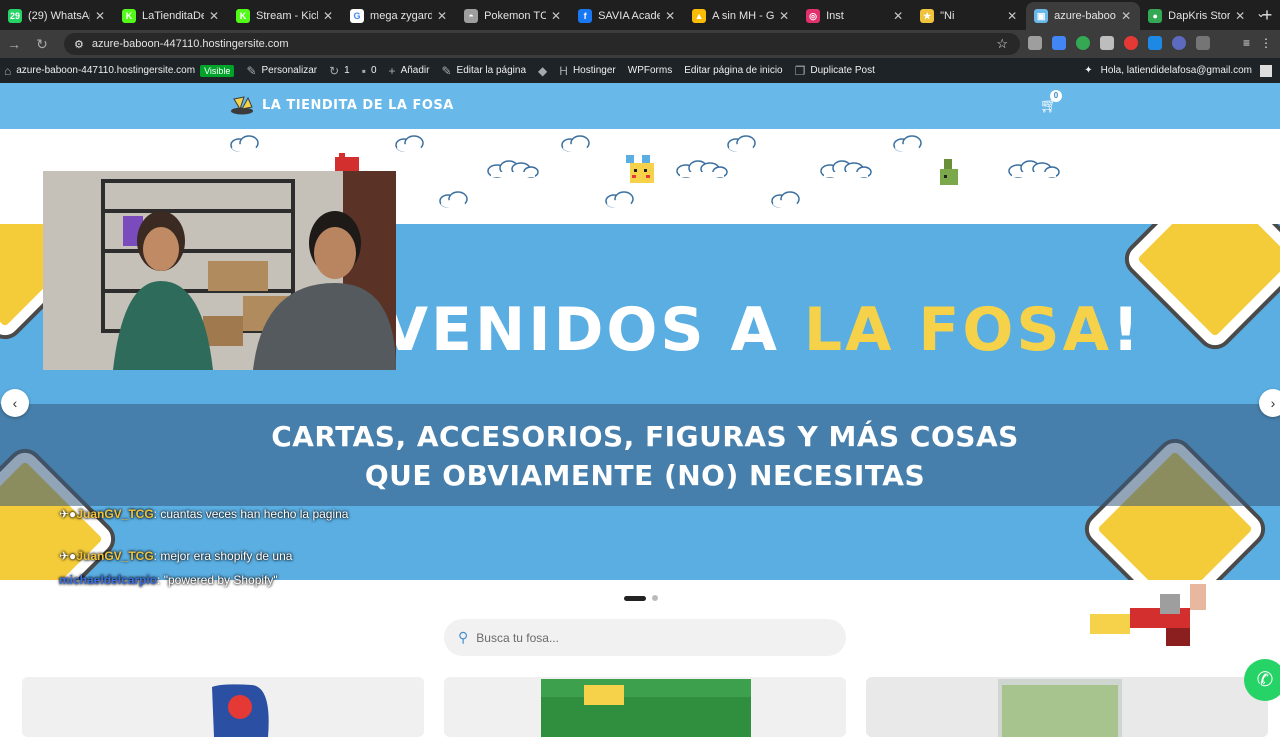 This screenshot has height=737, width=1280. I want to click on maps-icon: ●, so click(1155, 16).